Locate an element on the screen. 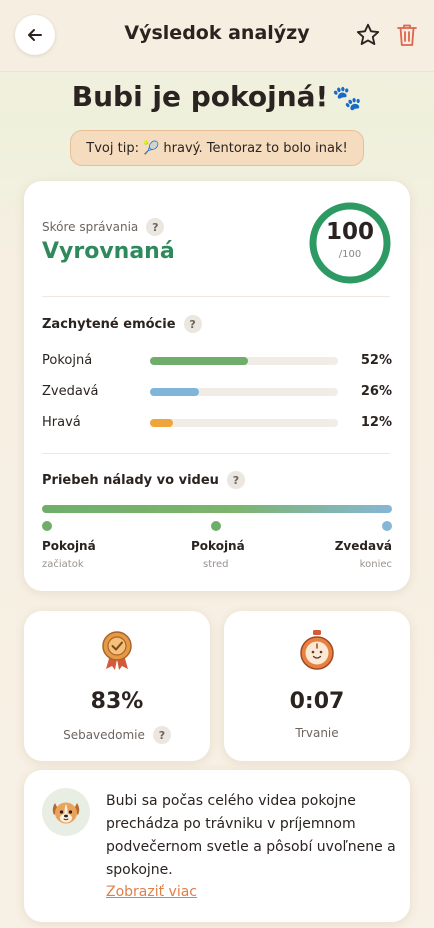 This screenshot has height=928, width=434. score-label: Skóre správania ? is located at coordinates (103, 227).